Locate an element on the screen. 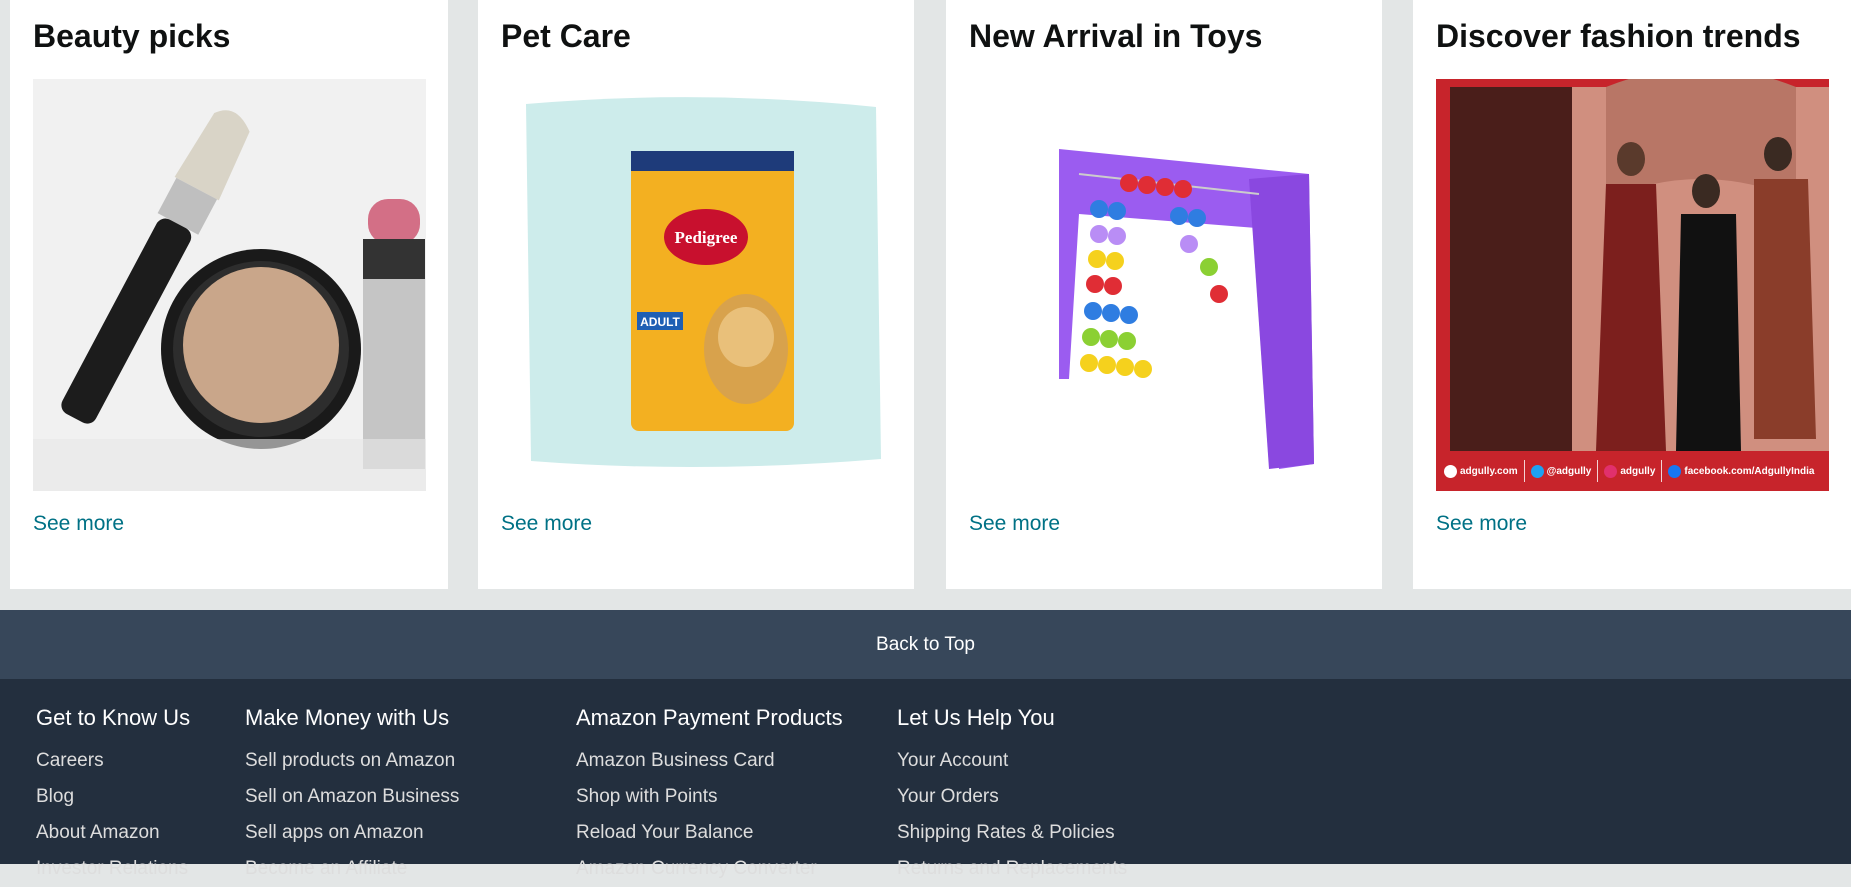 The image size is (1851, 887). pack-adult-text: ADULT is located at coordinates (660, 322).